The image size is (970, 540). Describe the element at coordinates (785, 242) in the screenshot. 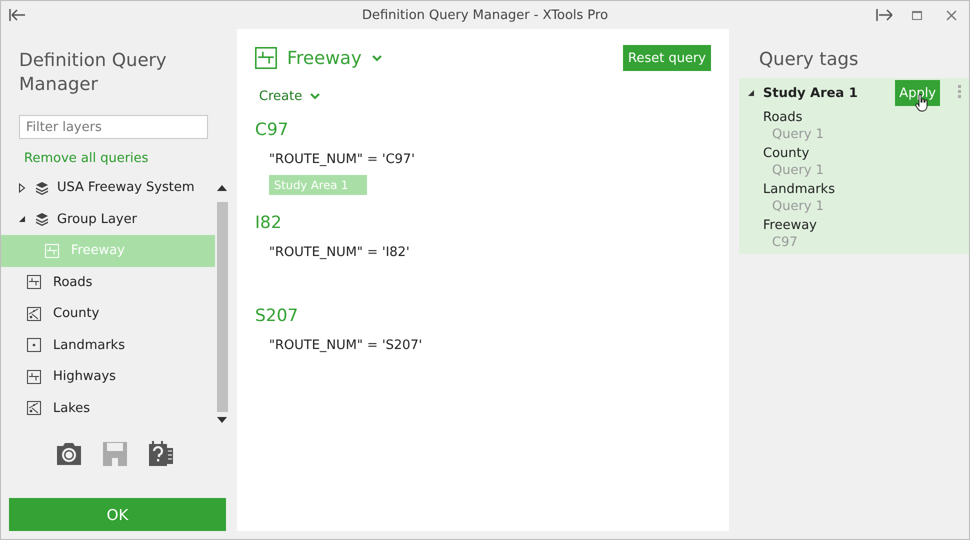

I see `tag-query-name: C97` at that location.